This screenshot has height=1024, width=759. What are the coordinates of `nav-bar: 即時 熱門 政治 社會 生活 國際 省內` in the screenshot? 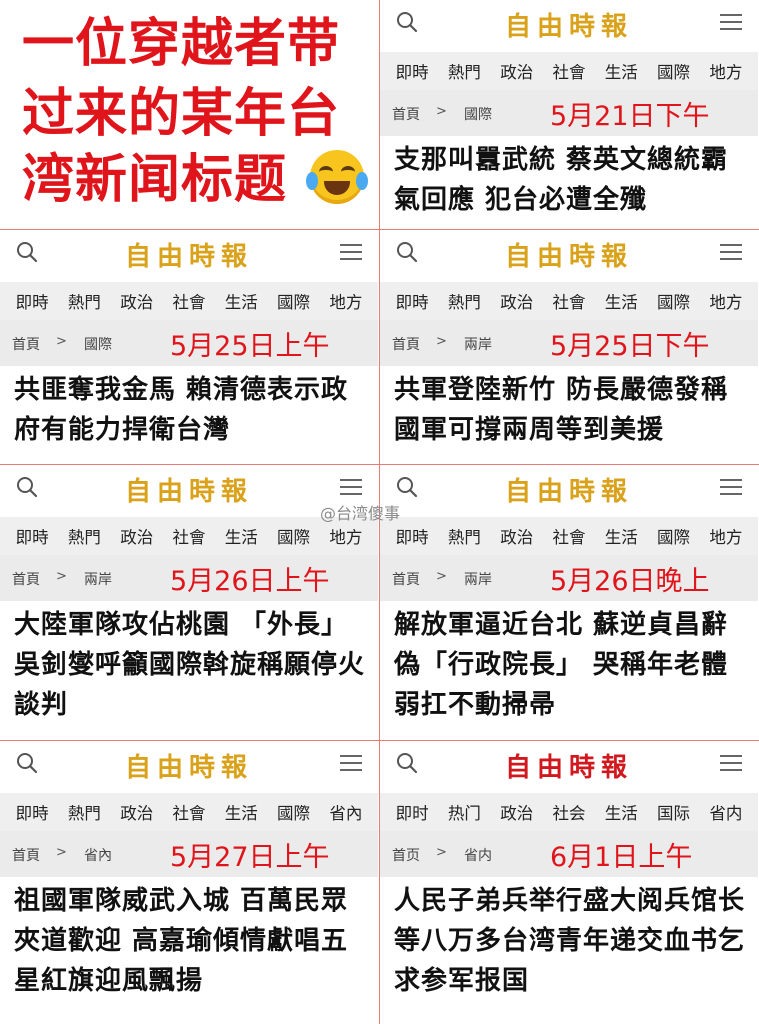 It's located at (189, 812).